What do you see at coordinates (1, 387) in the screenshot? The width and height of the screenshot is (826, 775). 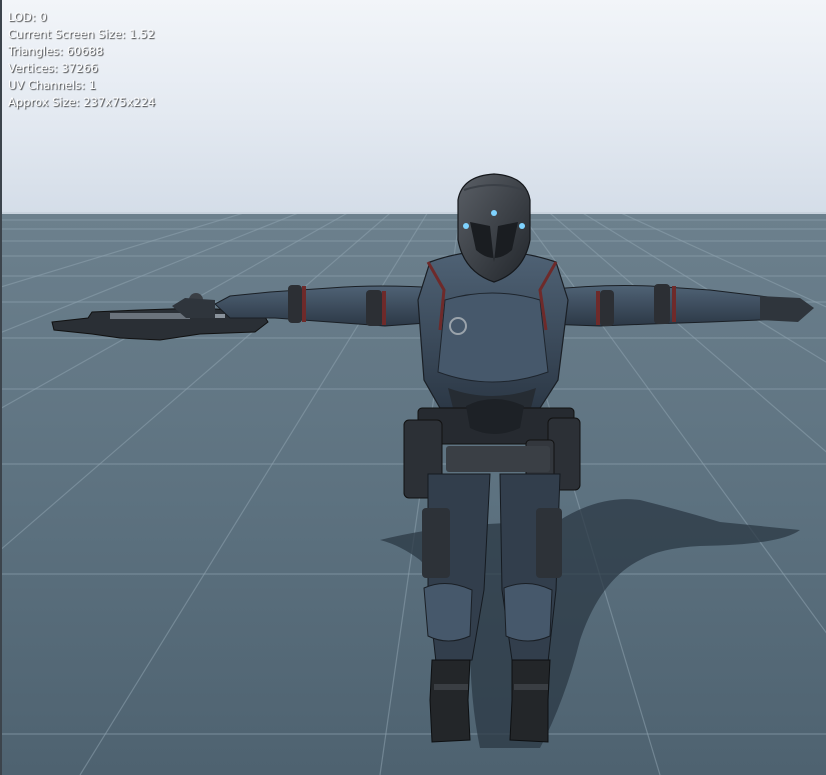 I see `viewport-border` at bounding box center [1, 387].